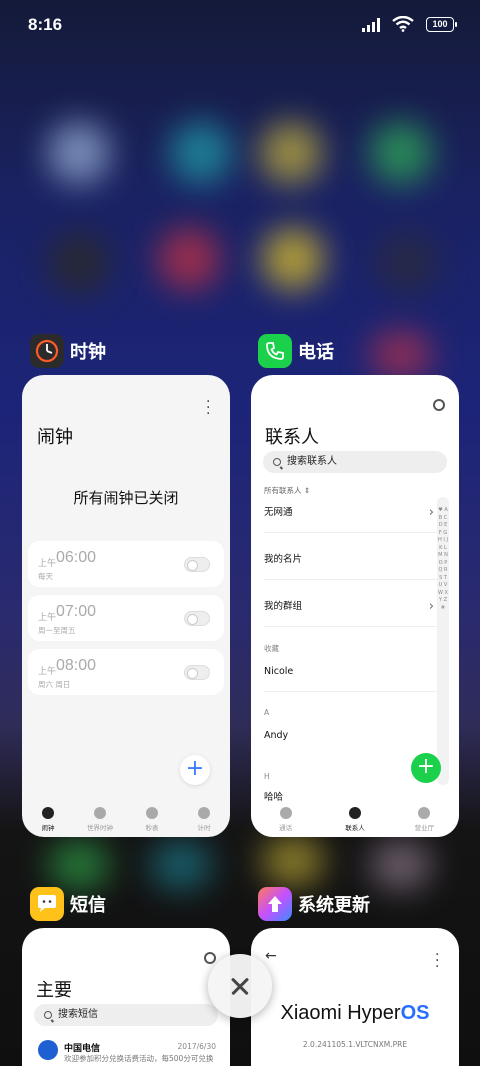  What do you see at coordinates (351, 736) in the screenshot?
I see `contact-row: Andy` at bounding box center [351, 736].